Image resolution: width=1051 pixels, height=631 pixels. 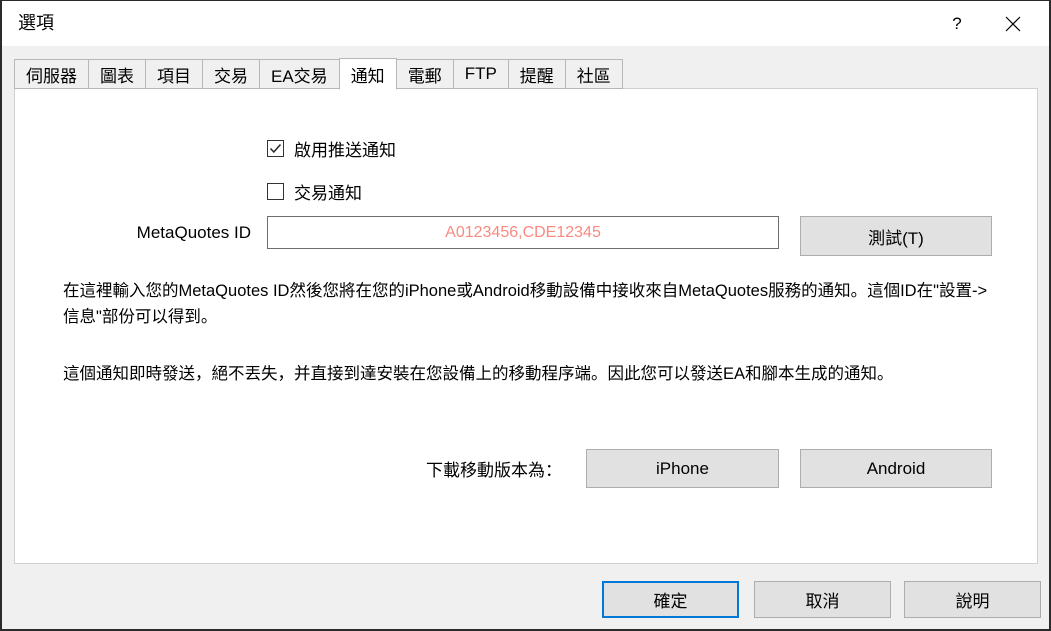 I want to click on tab-label: 社區, so click(x=593, y=76).